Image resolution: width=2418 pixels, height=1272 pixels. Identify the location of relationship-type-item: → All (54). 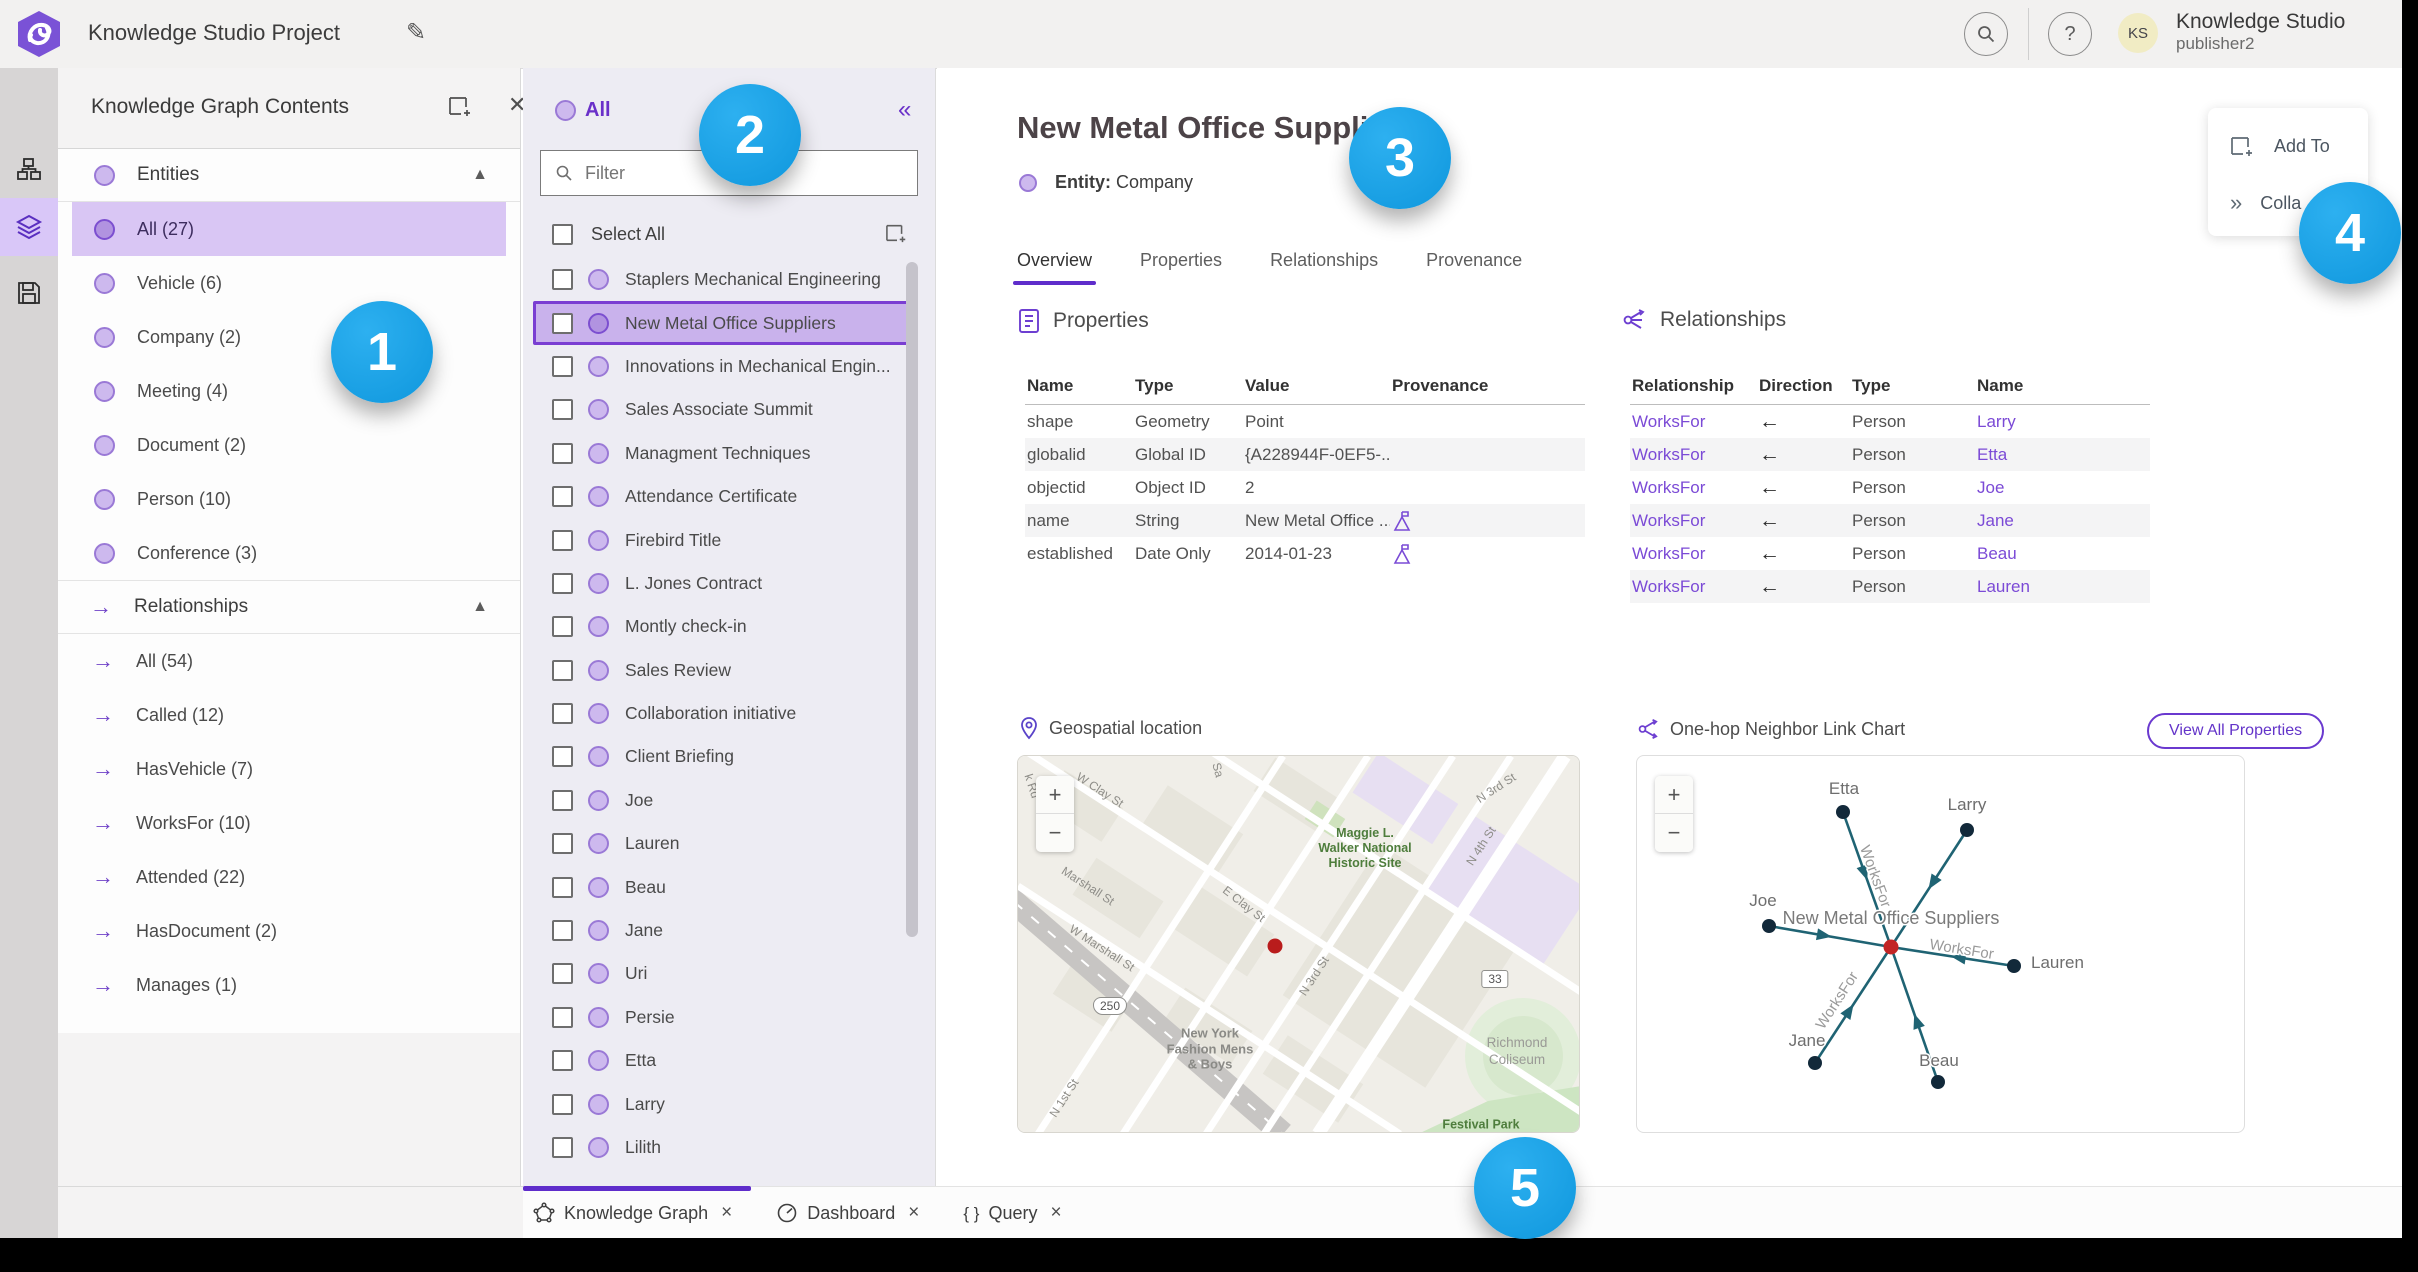
(289, 661).